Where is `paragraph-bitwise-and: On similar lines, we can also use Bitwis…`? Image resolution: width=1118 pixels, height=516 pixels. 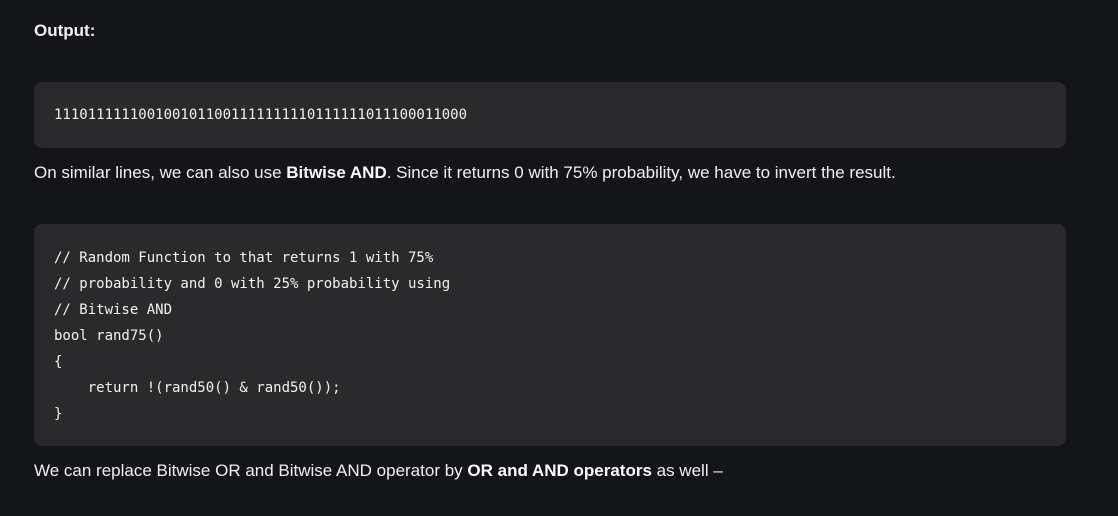 paragraph-bitwise-and: On similar lines, we can also use Bitwis… is located at coordinates (465, 173).